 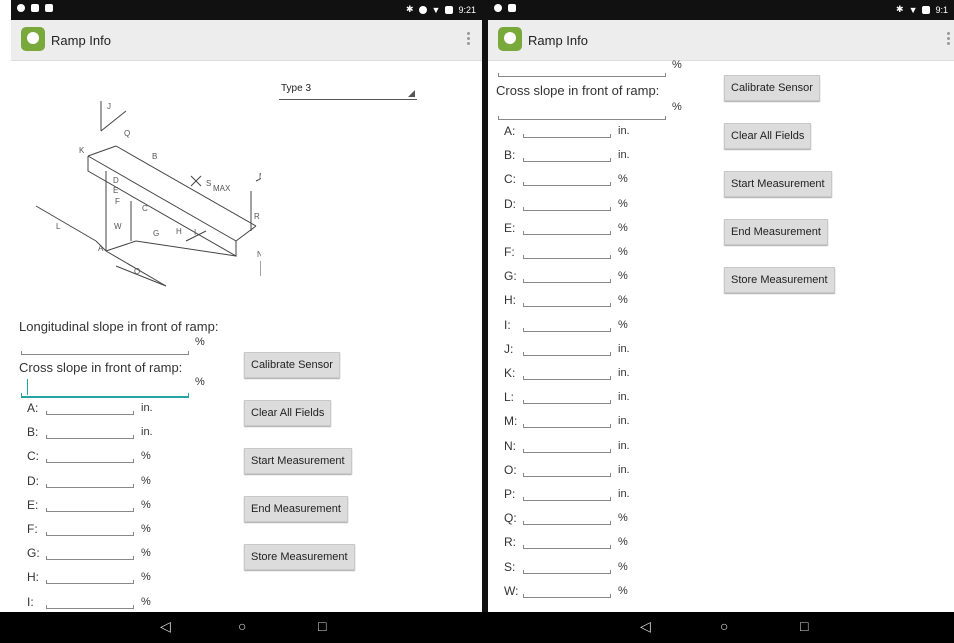 What do you see at coordinates (257, 216) in the screenshot?
I see `diagram-label-r: R` at bounding box center [257, 216].